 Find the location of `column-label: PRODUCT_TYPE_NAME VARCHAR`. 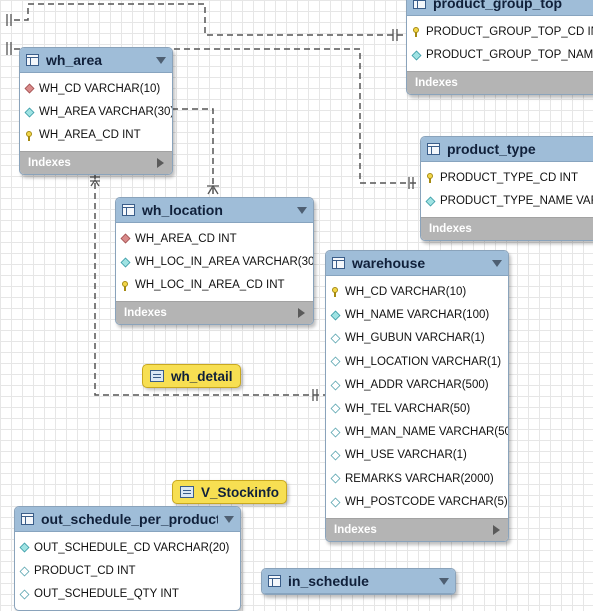

column-label: PRODUCT_TYPE_NAME VARCHAR is located at coordinates (516, 201).